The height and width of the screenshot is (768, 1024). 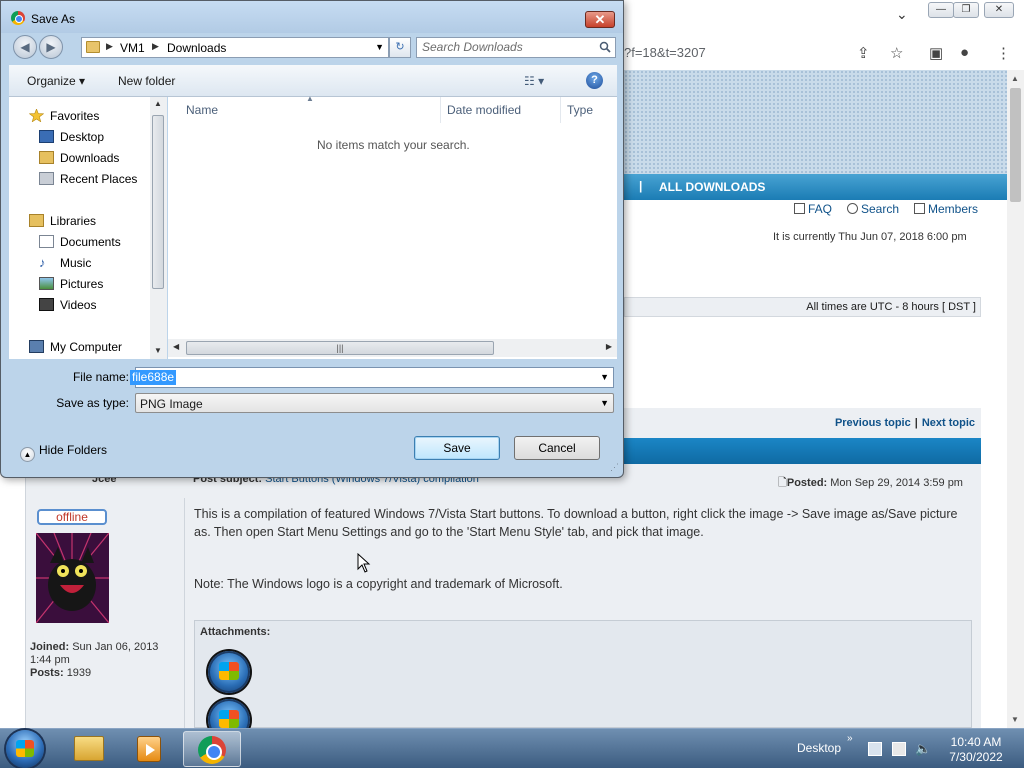 I want to click on start-button, so click(x=25, y=749).